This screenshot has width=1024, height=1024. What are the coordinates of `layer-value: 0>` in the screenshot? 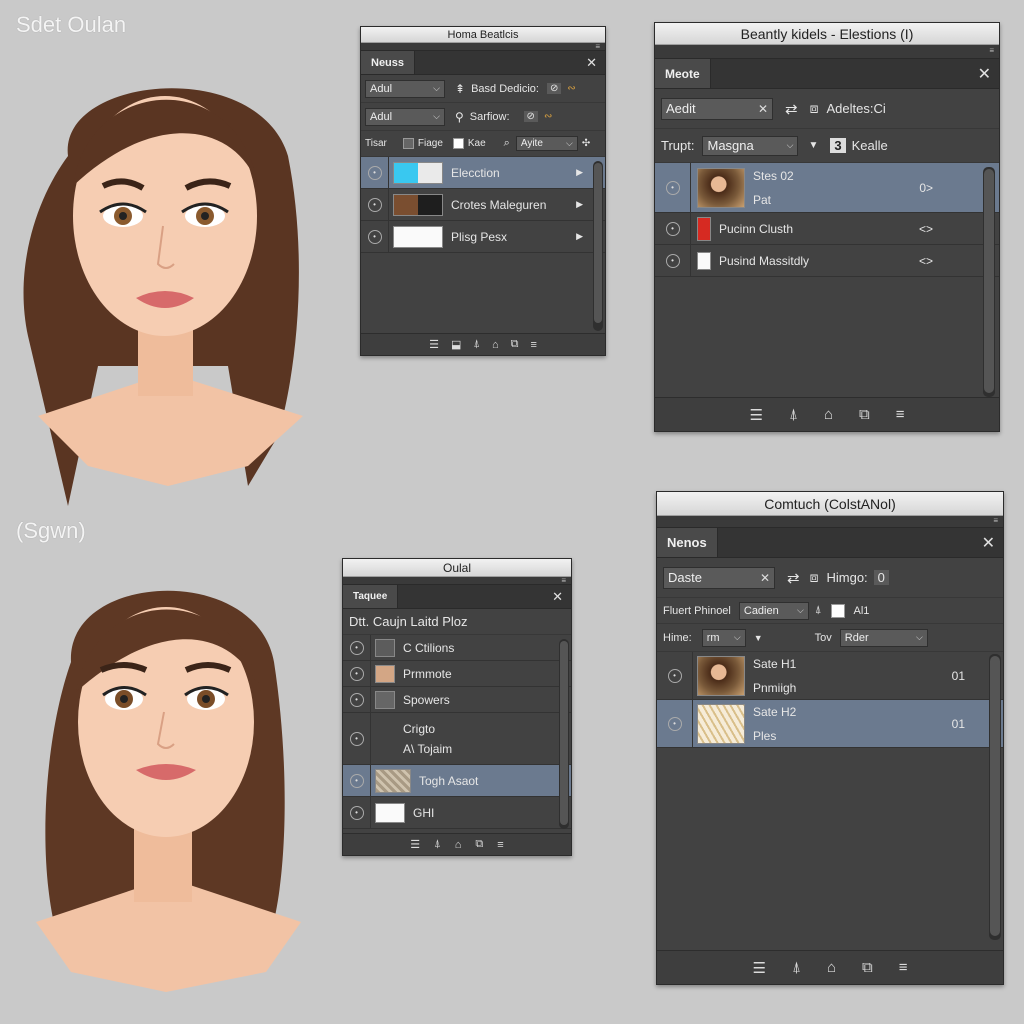 It's located at (926, 188).